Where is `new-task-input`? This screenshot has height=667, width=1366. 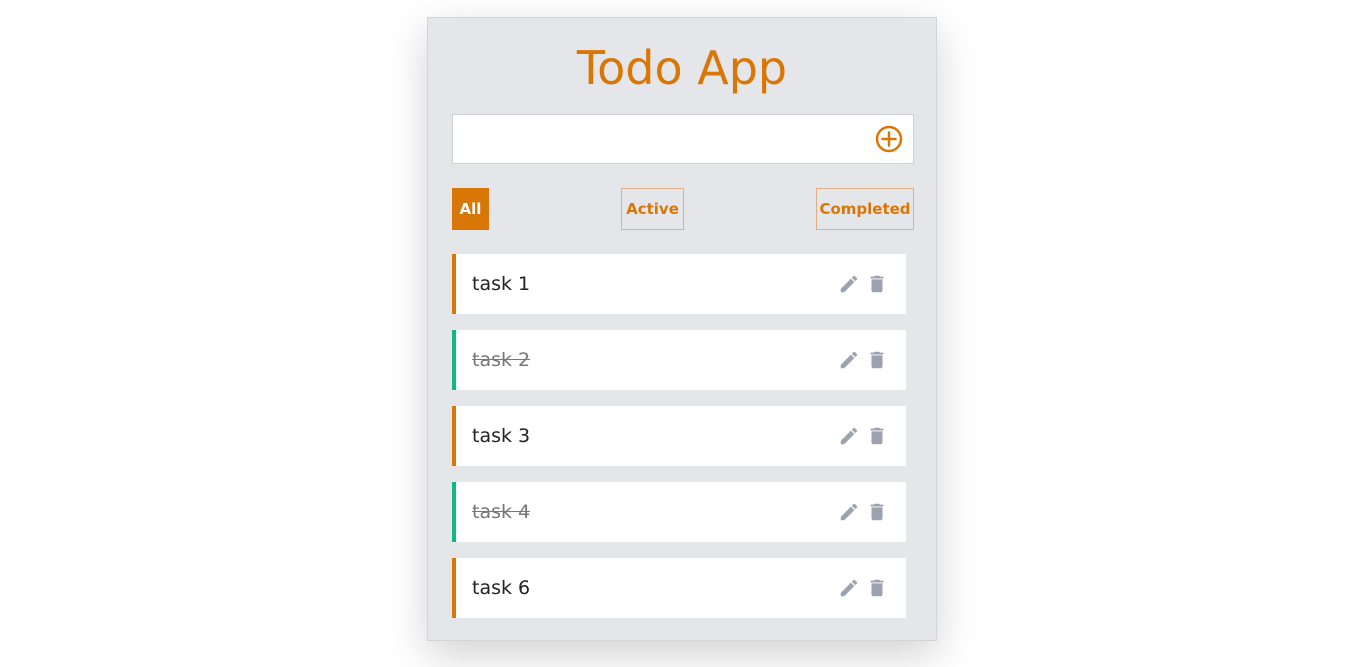
new-task-input is located at coordinates (653, 139).